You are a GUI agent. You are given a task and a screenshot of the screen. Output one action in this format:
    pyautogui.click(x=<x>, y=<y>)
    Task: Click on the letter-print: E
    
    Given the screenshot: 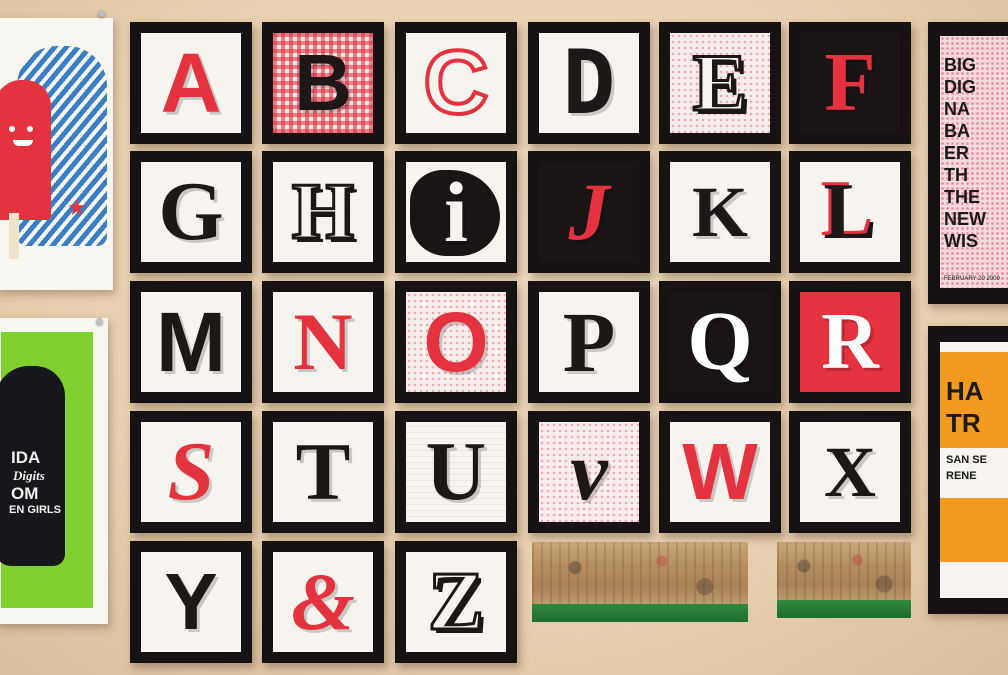 What is the action you would take?
    pyautogui.click(x=720, y=83)
    